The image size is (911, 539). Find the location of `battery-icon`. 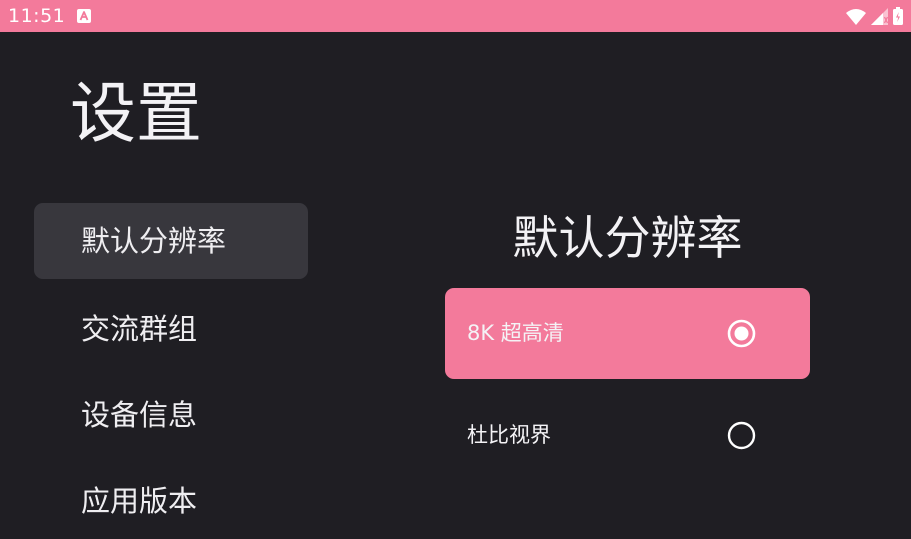

battery-icon is located at coordinates (898, 16).